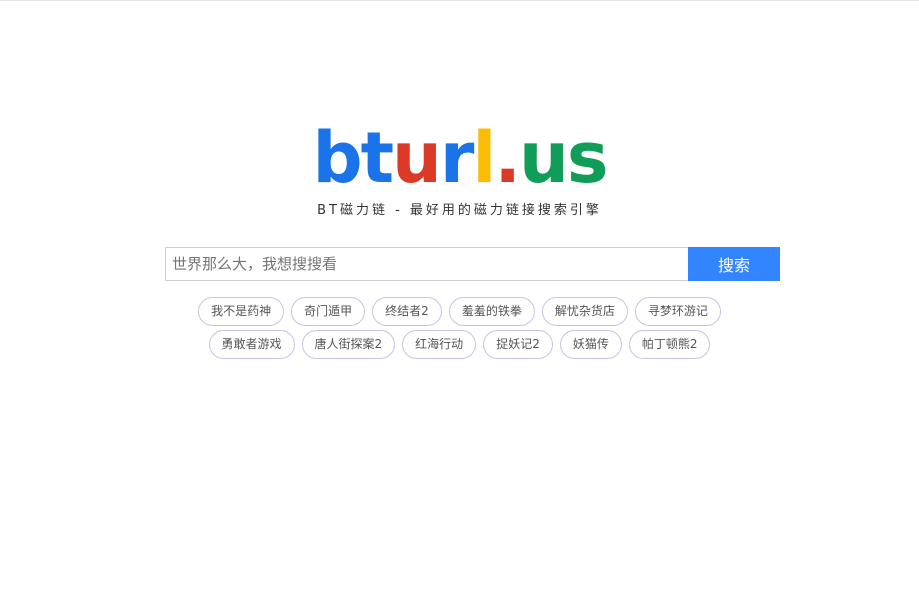 This screenshot has width=919, height=600. What do you see at coordinates (337, 158) in the screenshot?
I see `logo-letter: b` at bounding box center [337, 158].